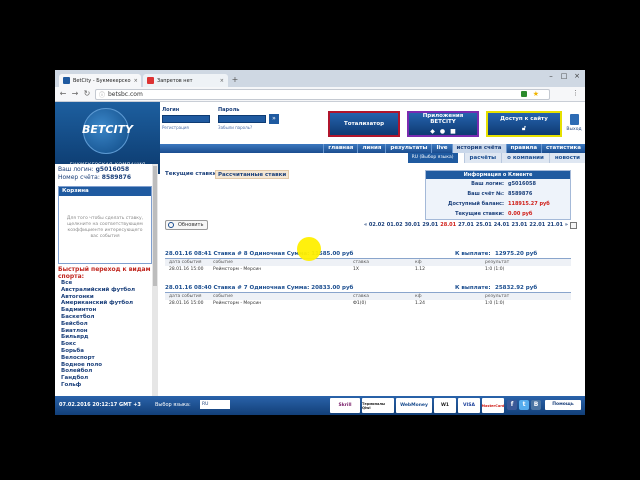 Image resolution: width=640 pixels, height=480 pixels. I want to click on tab-betcity: BetCity - Букмекерско ×, so click(100, 80).